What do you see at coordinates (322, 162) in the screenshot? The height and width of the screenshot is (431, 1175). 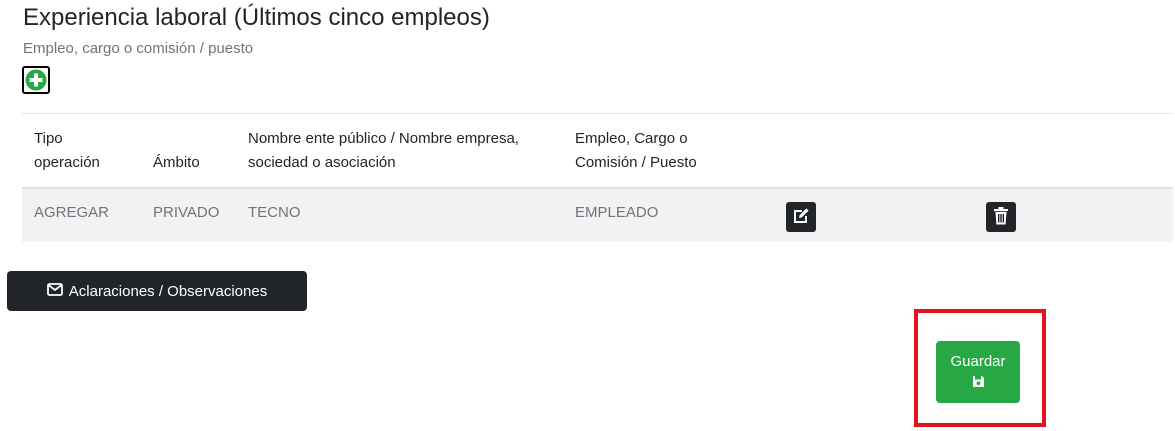 I see `header-line: sociedad o asociación` at bounding box center [322, 162].